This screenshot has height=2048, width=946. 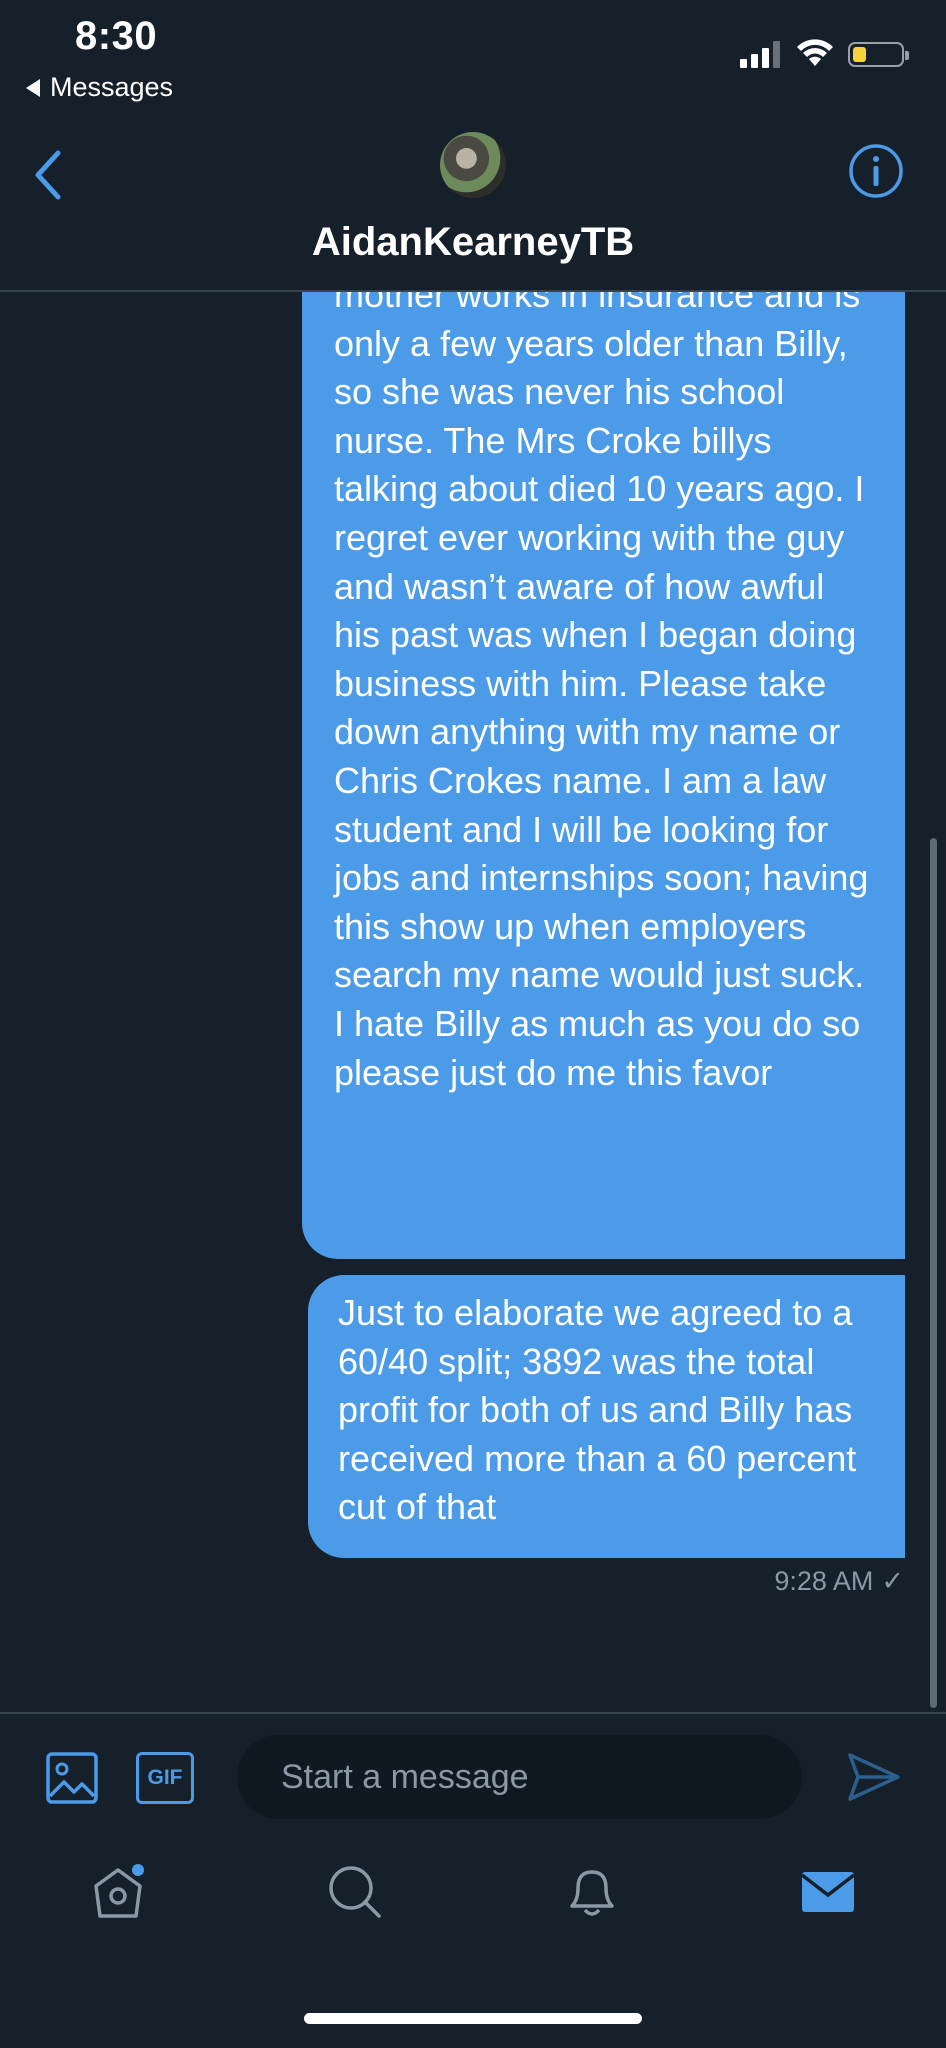 What do you see at coordinates (874, 1777) in the screenshot?
I see `send-icon` at bounding box center [874, 1777].